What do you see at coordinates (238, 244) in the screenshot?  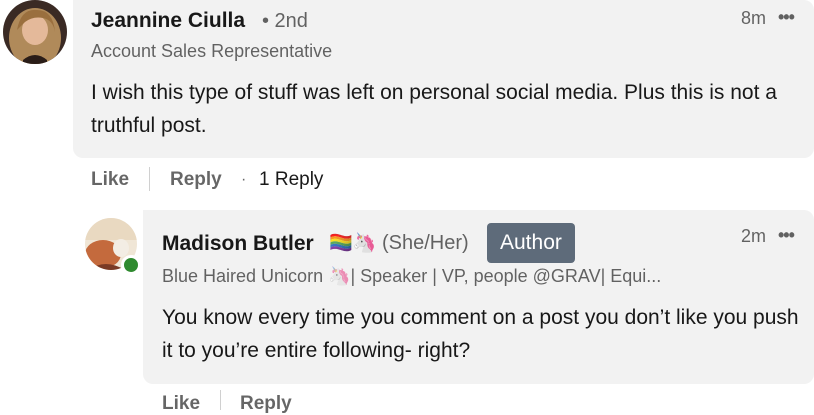 I see `reply-author-name: Madison Butler` at bounding box center [238, 244].